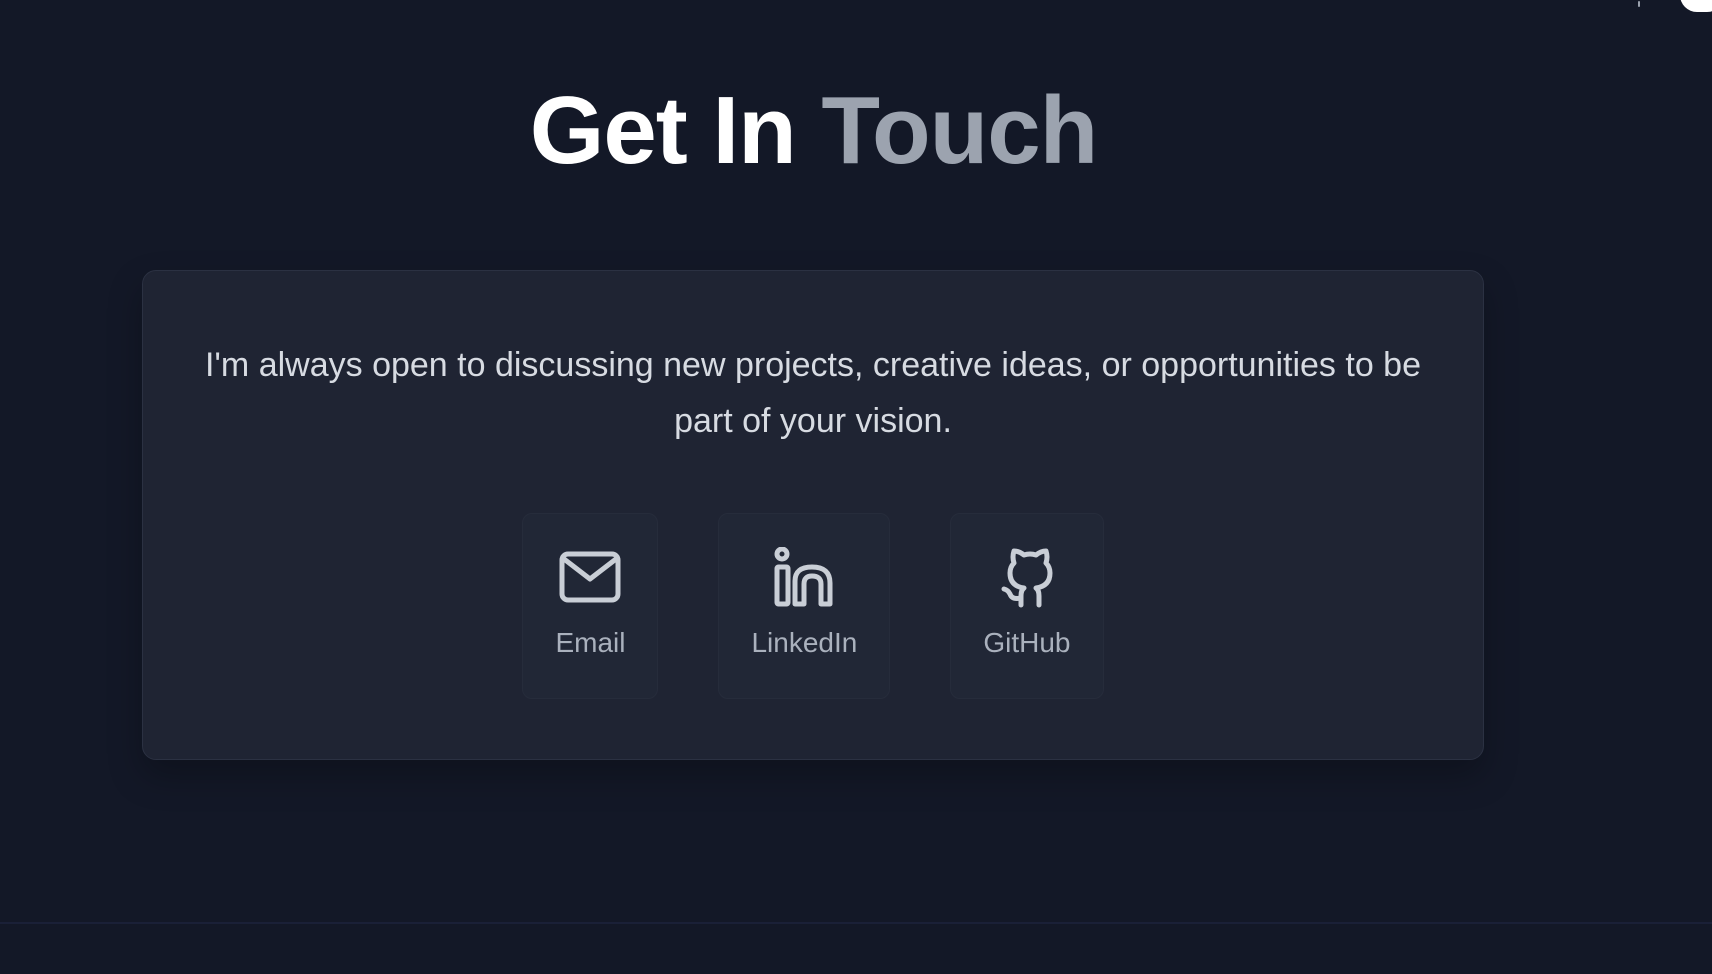  I want to click on theme-toggle, so click(1696, 6).